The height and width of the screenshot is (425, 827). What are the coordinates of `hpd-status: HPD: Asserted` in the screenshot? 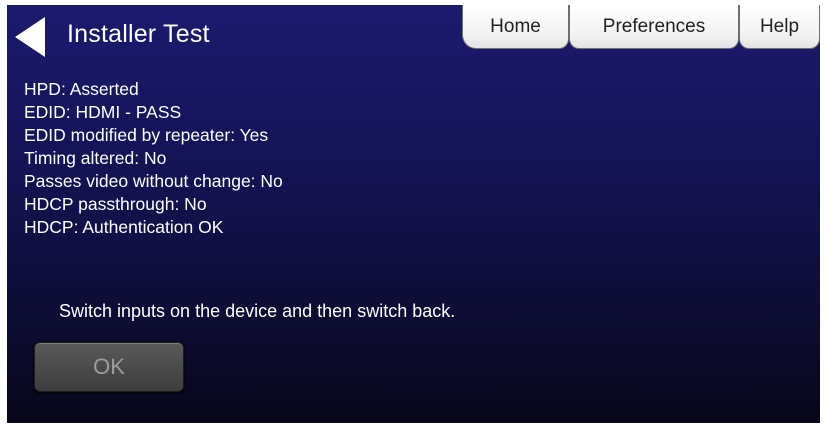 It's located at (81, 89).